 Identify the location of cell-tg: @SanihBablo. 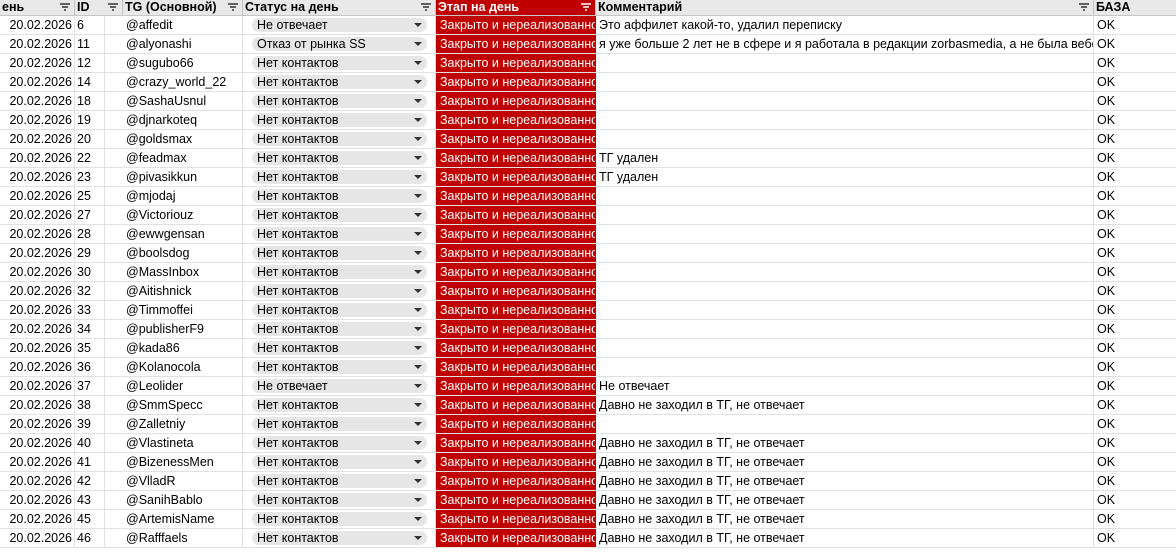
(183, 500).